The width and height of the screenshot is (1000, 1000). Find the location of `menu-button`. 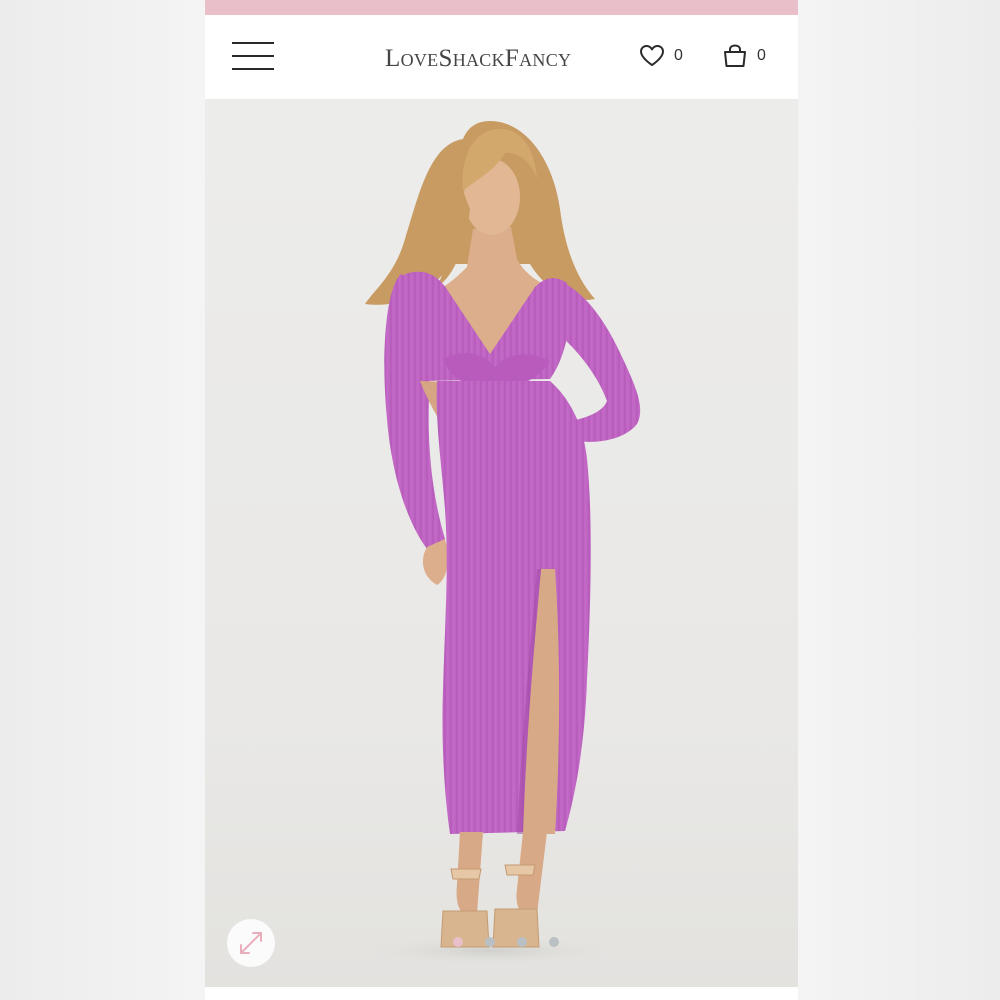

menu-button is located at coordinates (253, 57).